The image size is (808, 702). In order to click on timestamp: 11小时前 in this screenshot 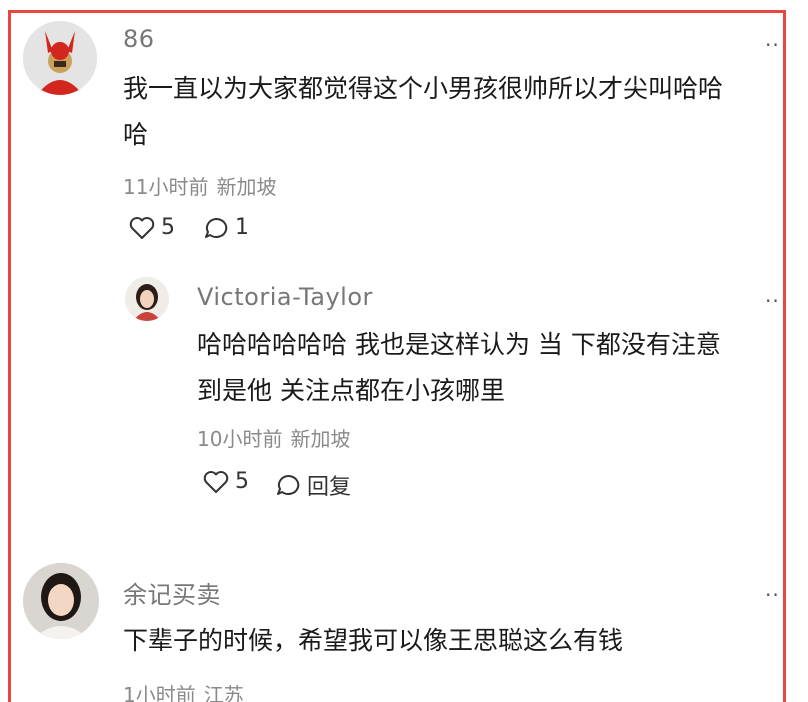, I will do `click(166, 187)`.